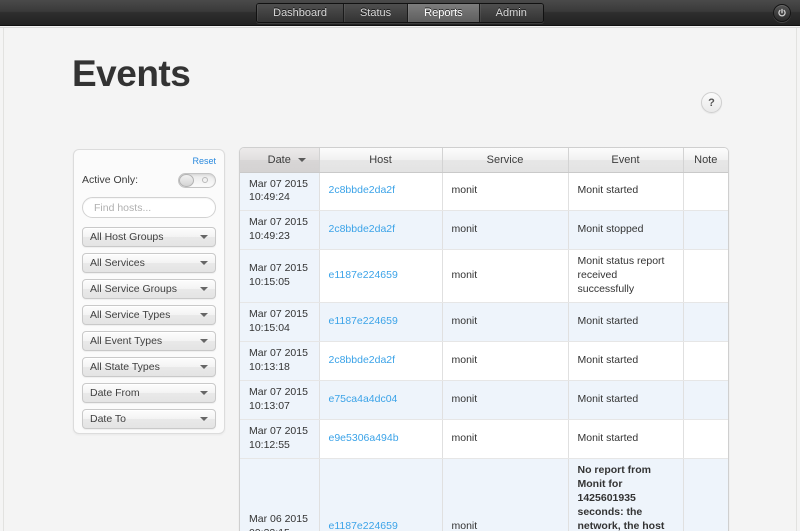 Image resolution: width=800 pixels, height=531 pixels. I want to click on cell-host: e75ca4a4dc04, so click(381, 400).